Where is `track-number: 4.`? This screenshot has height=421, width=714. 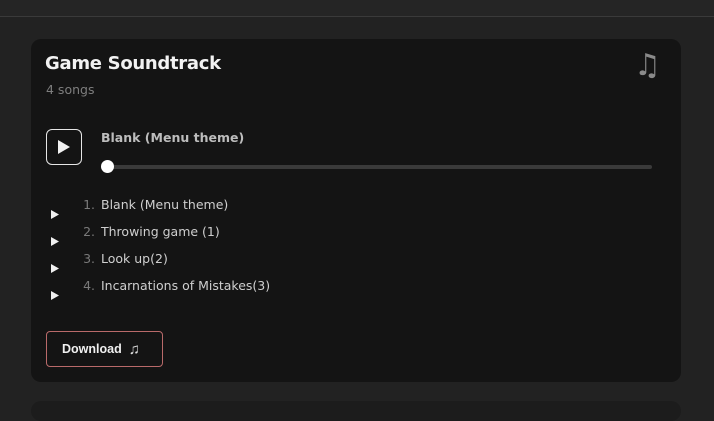 track-number: 4. is located at coordinates (89, 285).